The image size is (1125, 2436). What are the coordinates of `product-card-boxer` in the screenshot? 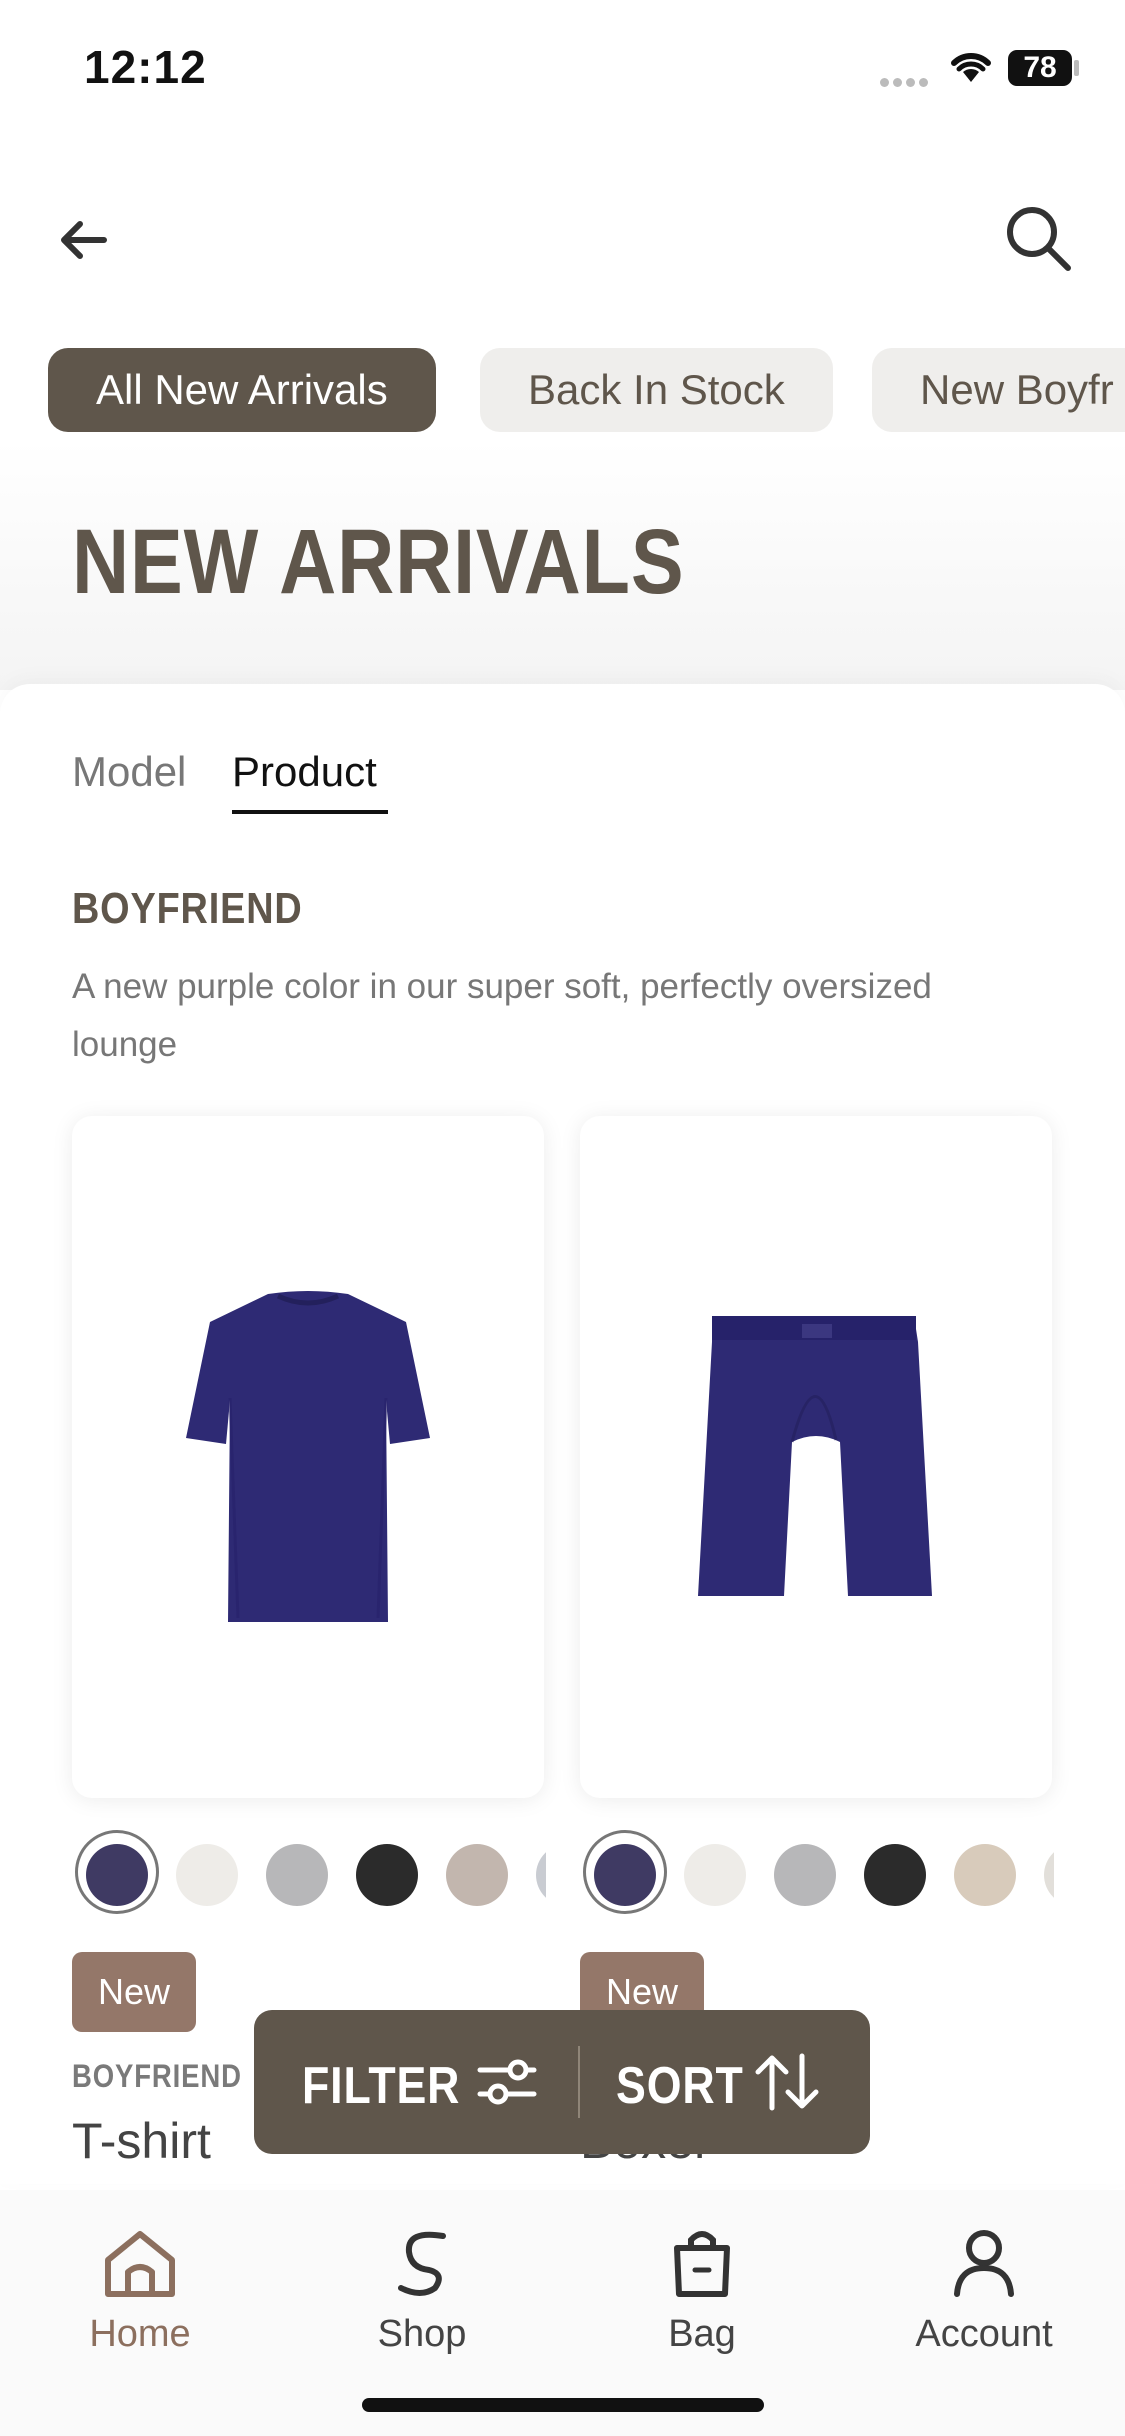 It's located at (816, 1457).